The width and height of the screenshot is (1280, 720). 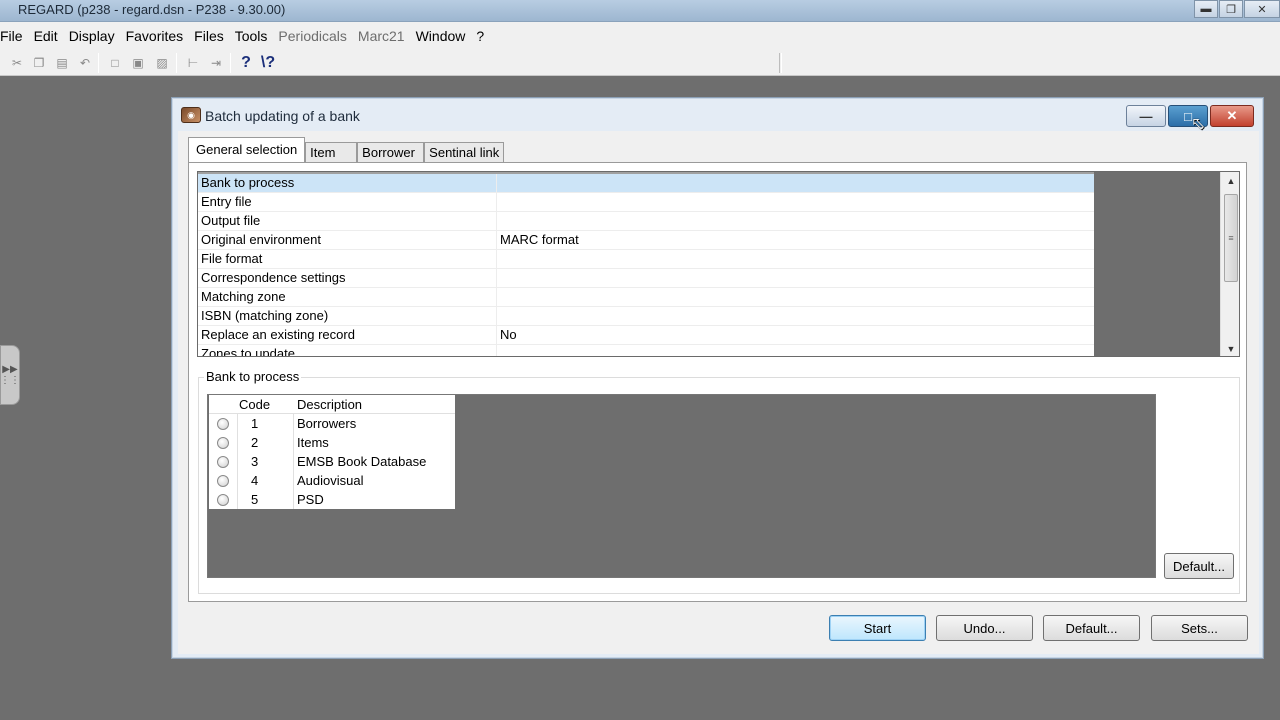 What do you see at coordinates (17, 63) in the screenshot?
I see `cut-icon: ✂` at bounding box center [17, 63].